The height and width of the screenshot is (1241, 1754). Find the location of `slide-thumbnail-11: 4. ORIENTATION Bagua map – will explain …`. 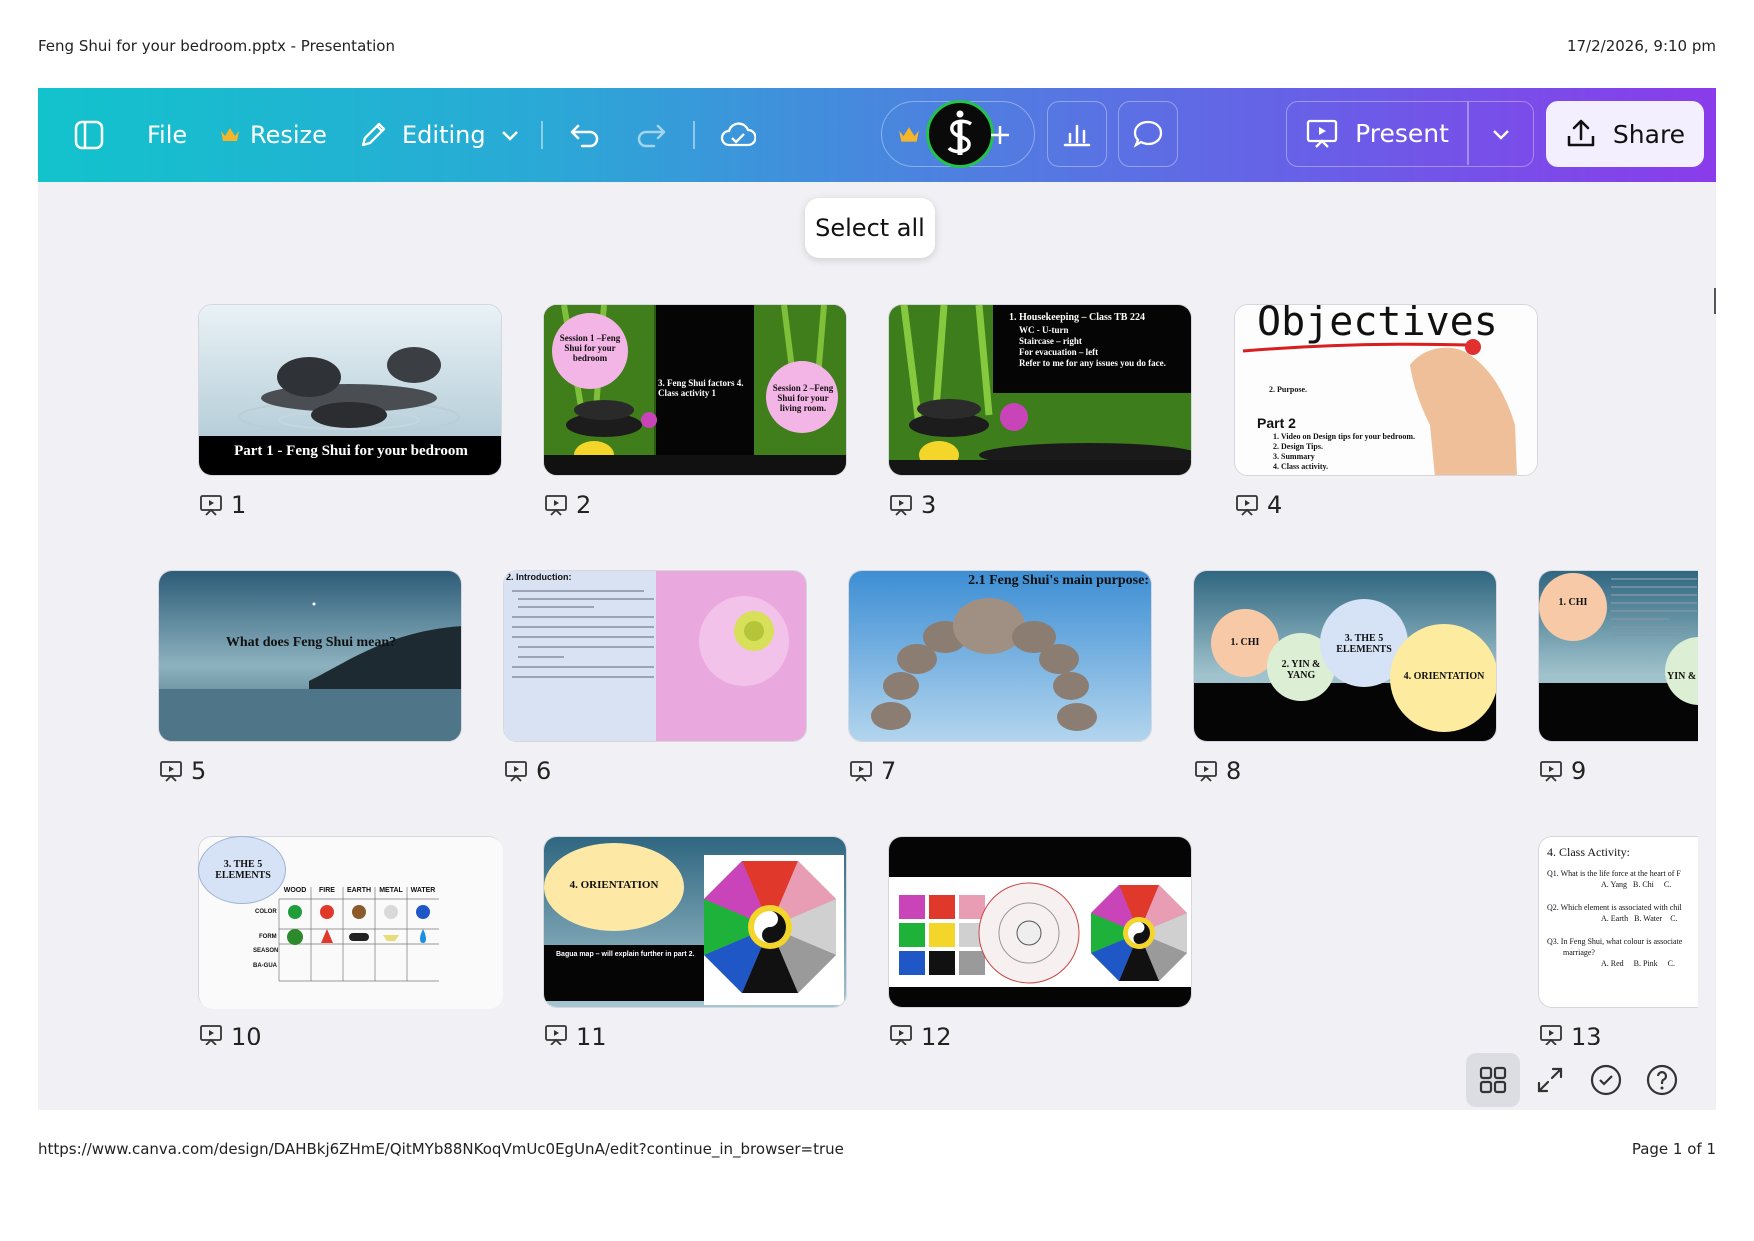

slide-thumbnail-11: 4. ORIENTATION Bagua map – will explain … is located at coordinates (695, 922).